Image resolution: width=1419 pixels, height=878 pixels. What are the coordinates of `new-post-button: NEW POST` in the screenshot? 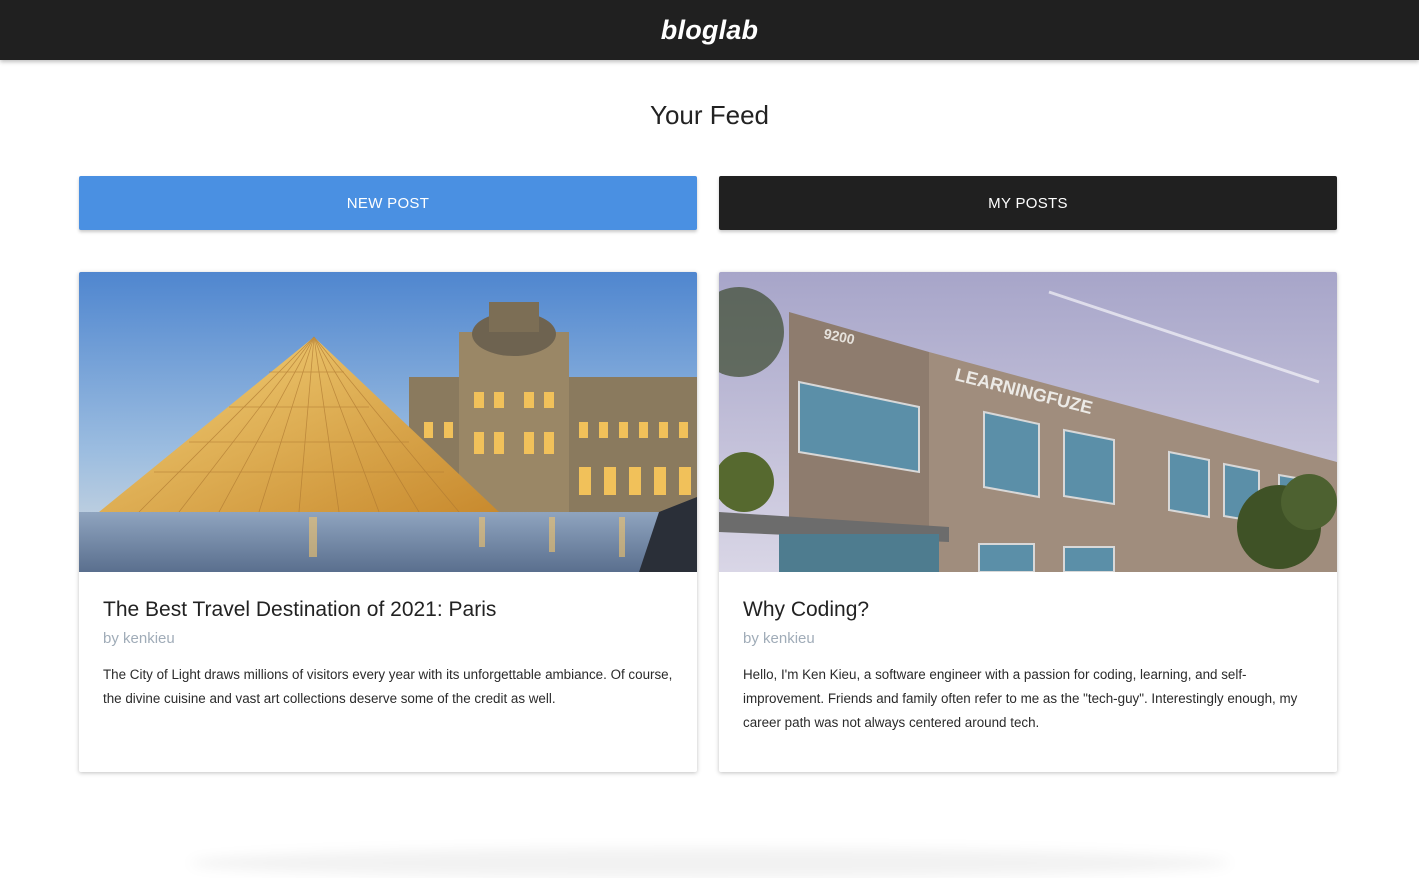 It's located at (388, 203).